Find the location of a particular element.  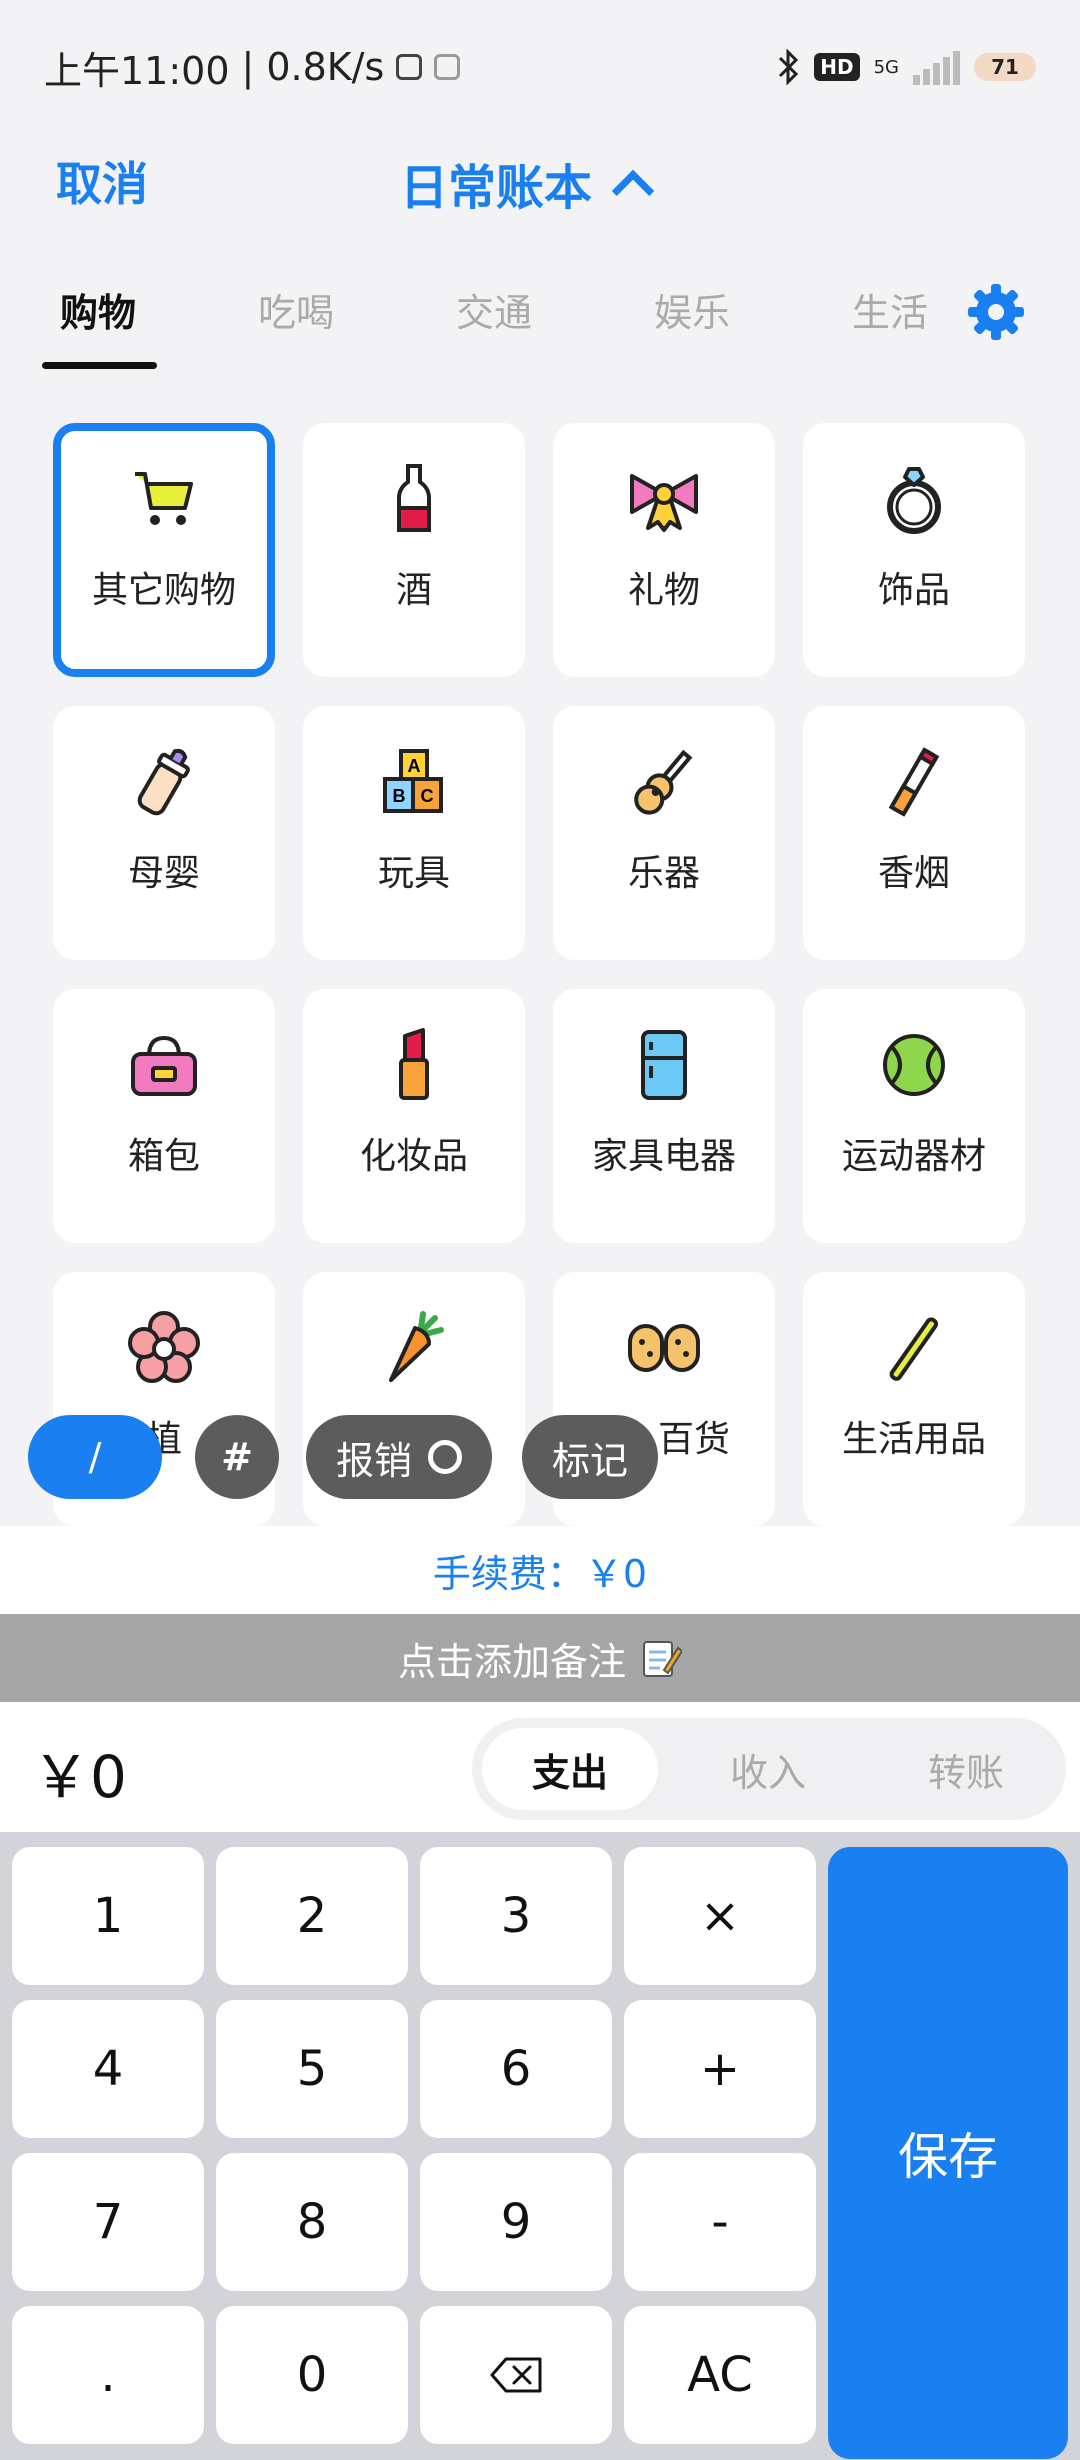

category-label: 百货 is located at coordinates (693, 1439).